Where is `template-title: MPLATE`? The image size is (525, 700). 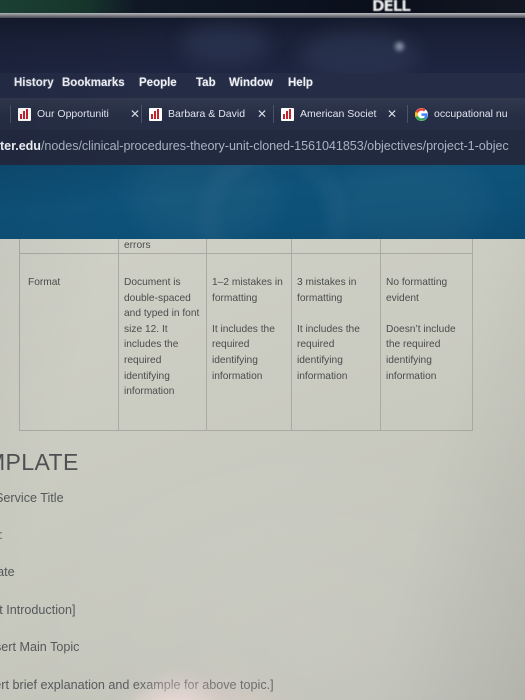
template-title: MPLATE is located at coordinates (39, 462).